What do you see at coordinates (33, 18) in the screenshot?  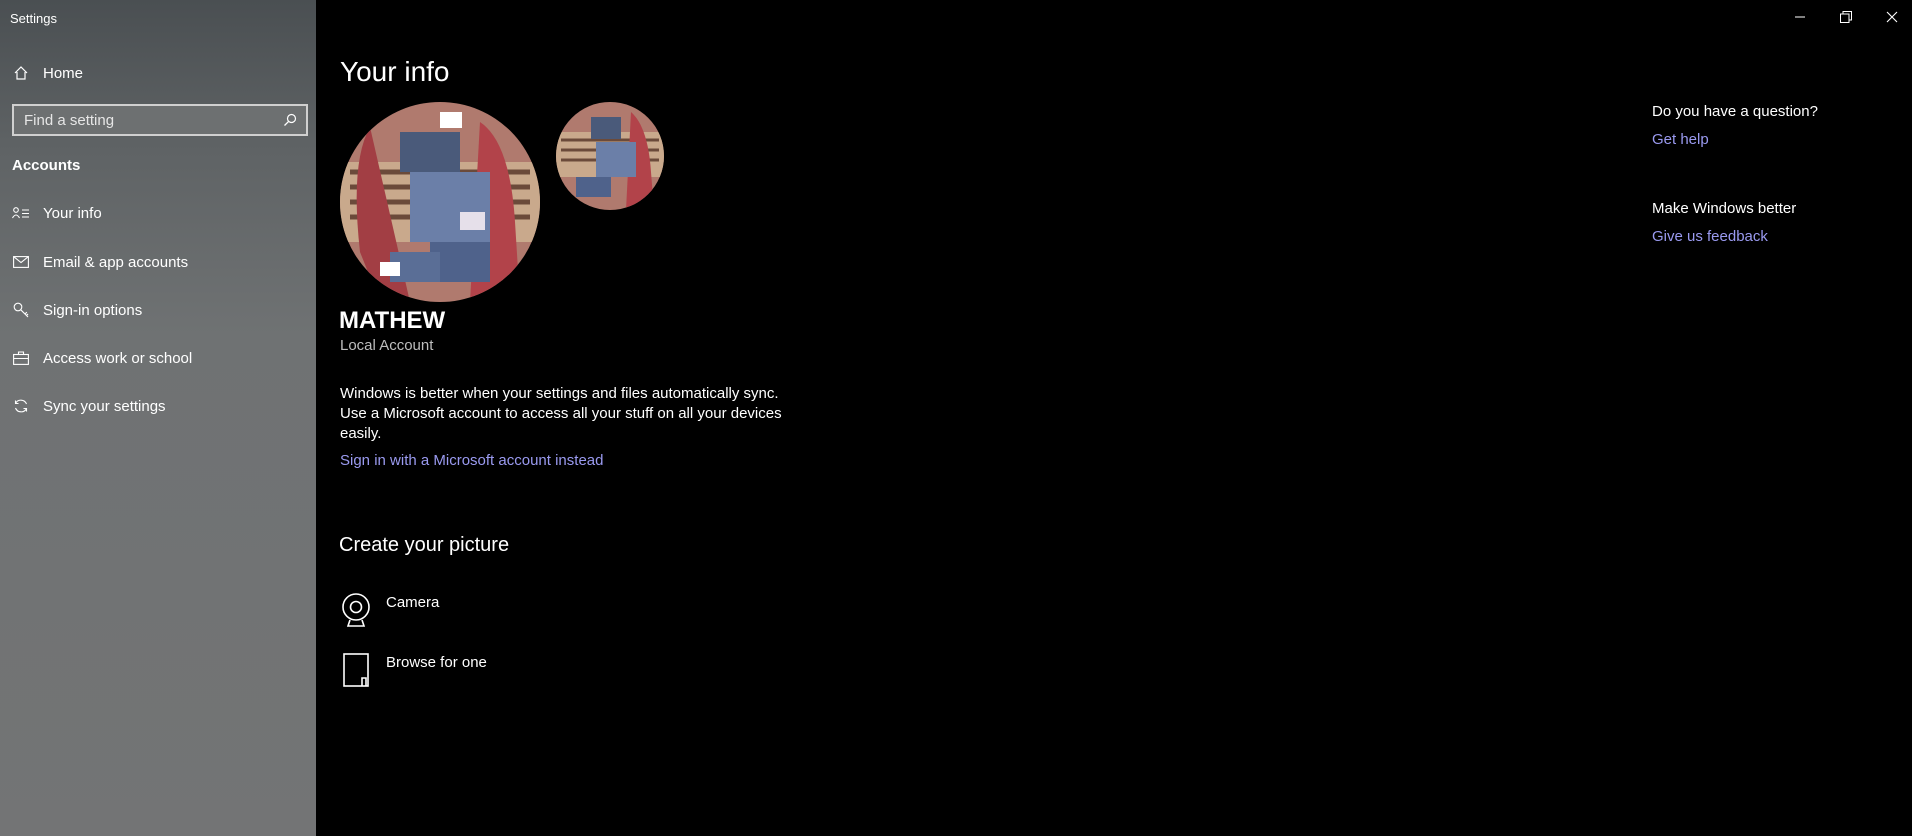 I see `window-title: Settings` at bounding box center [33, 18].